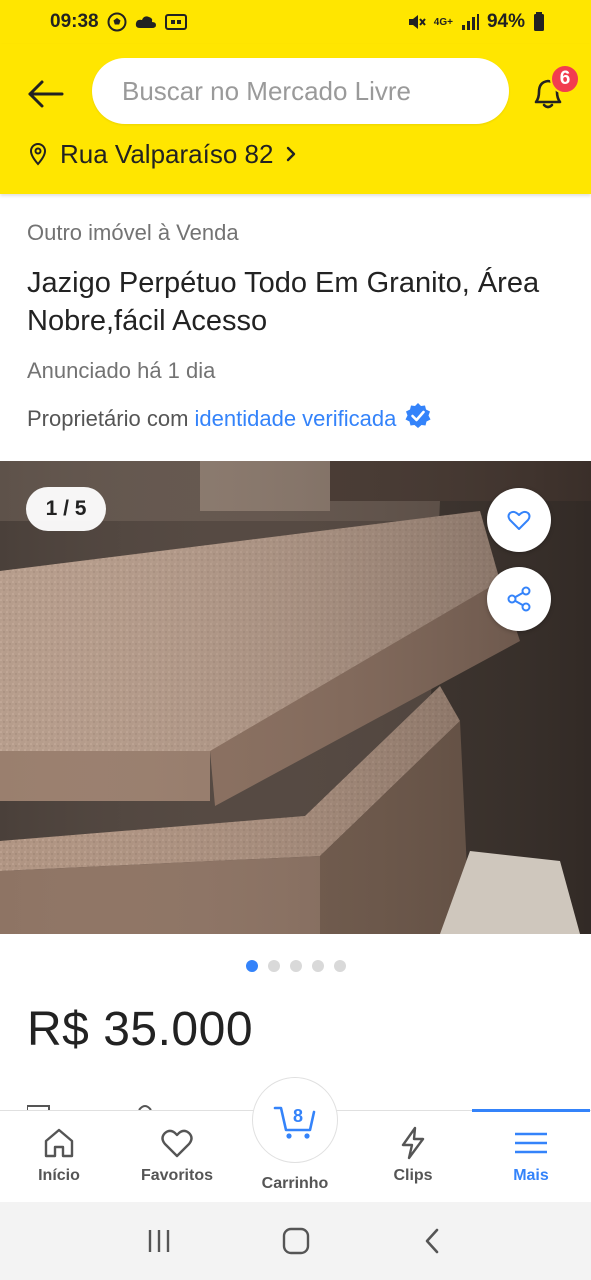  I want to click on back-button, so click(46, 94).